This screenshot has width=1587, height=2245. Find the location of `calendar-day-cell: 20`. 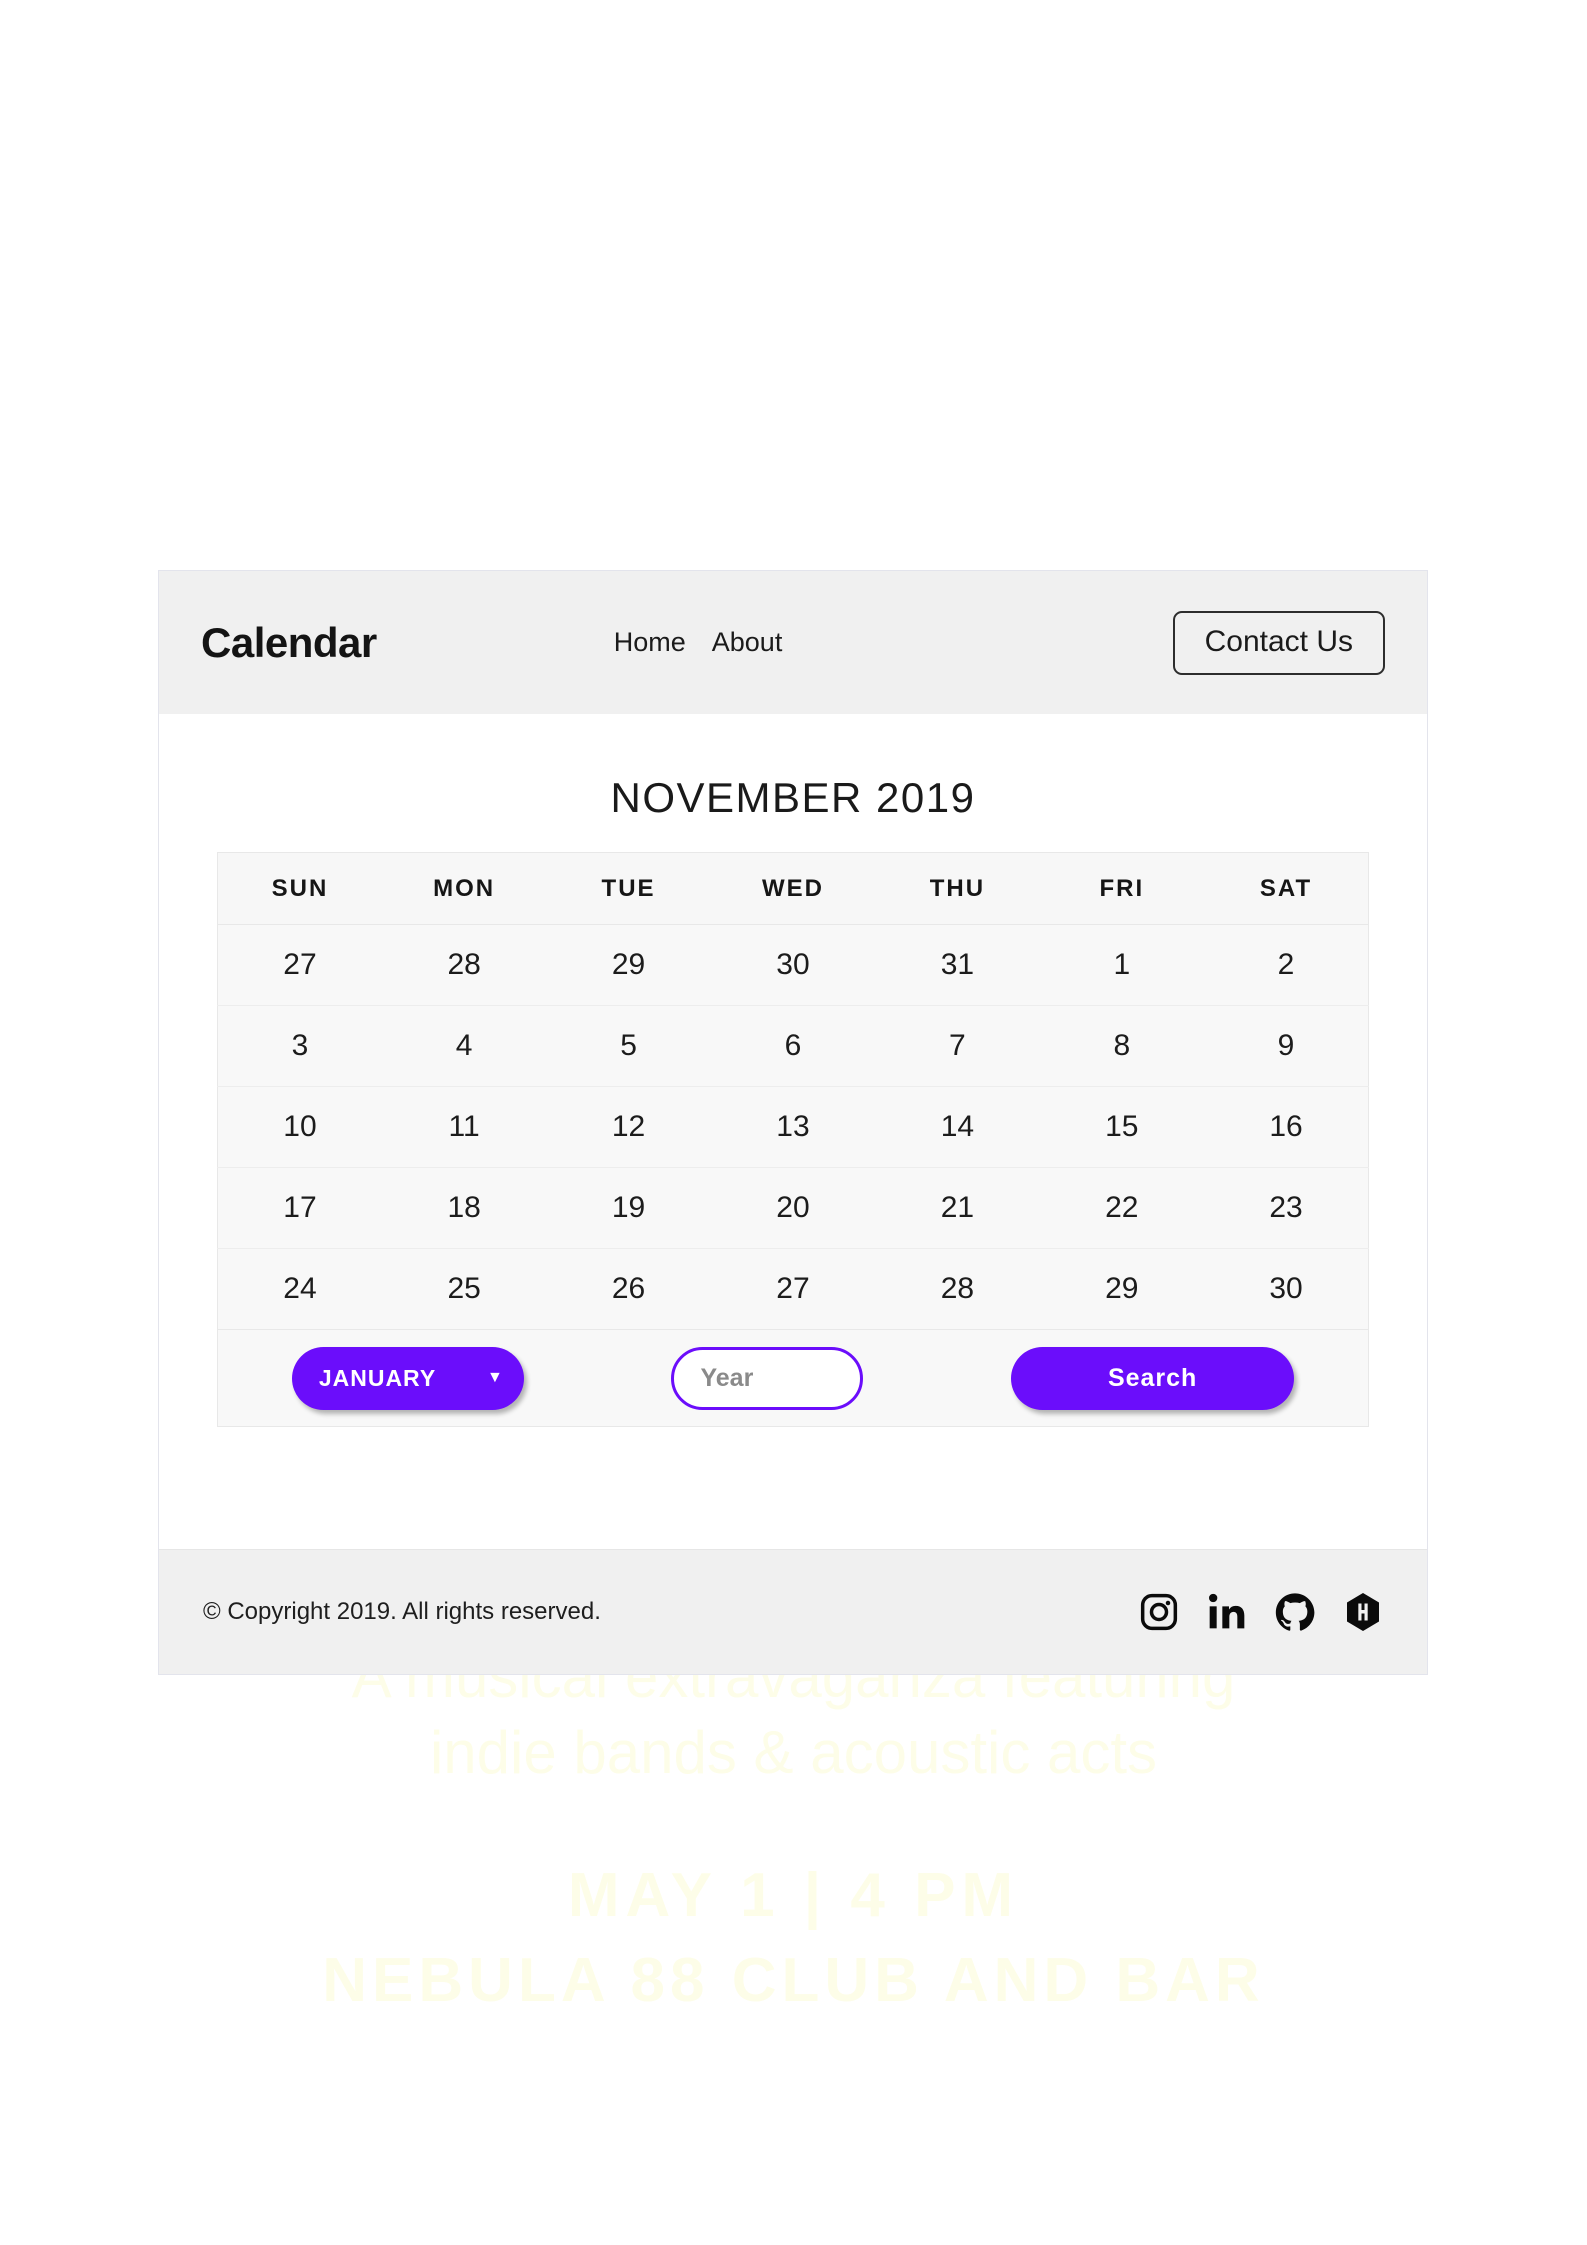

calendar-day-cell: 20 is located at coordinates (793, 1208).